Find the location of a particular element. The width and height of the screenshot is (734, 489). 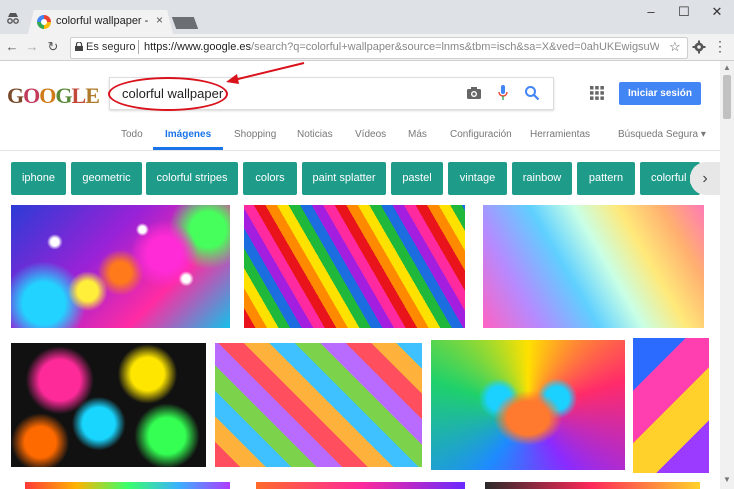

chip-rainbow: rainbow is located at coordinates (542, 178).